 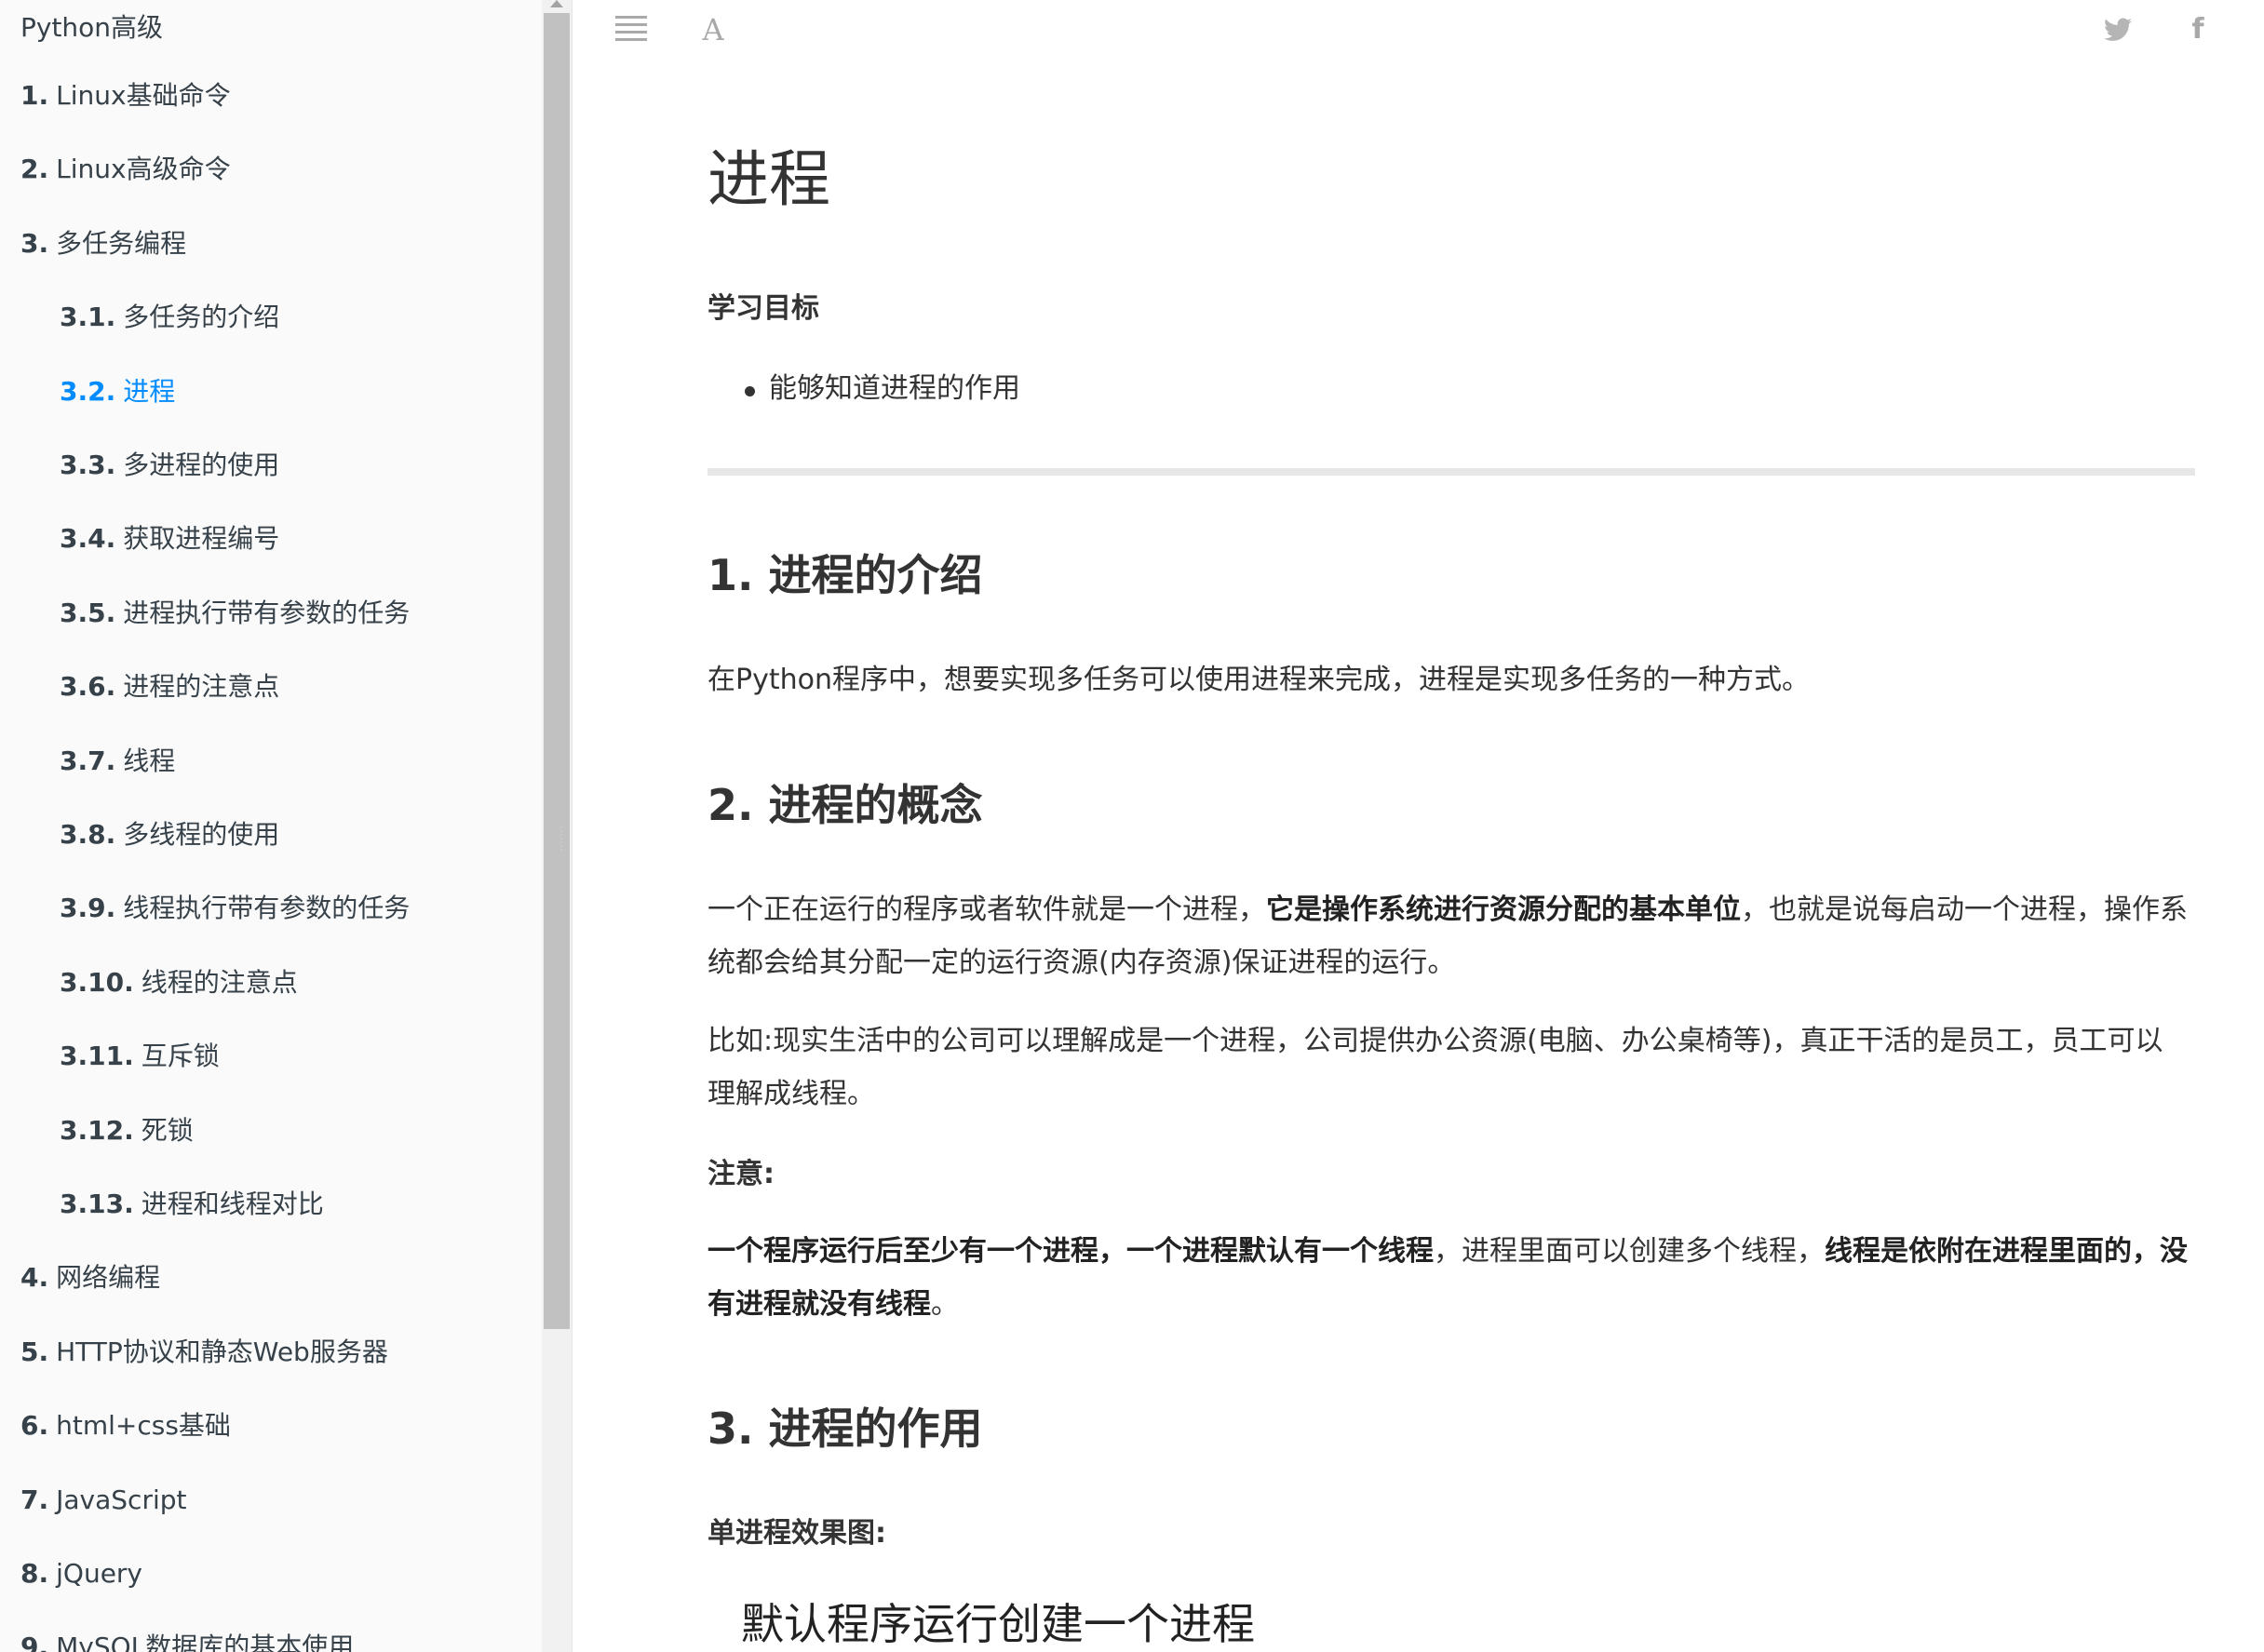 I want to click on sidebar-item-number: 3.10., so click(x=97, y=983).